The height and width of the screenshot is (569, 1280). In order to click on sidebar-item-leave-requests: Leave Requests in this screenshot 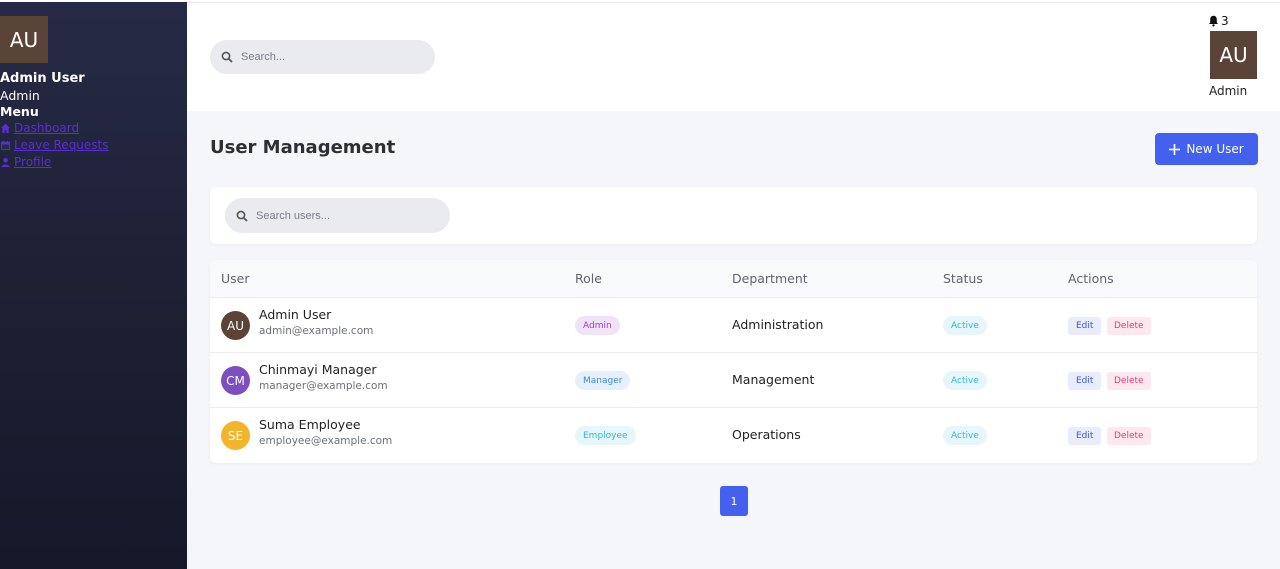, I will do `click(93, 145)`.